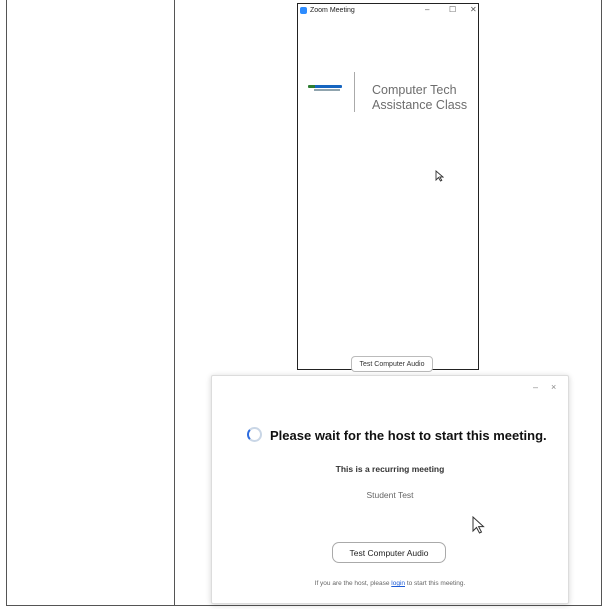 Image resolution: width=605 pixels, height=609 pixels. Describe the element at coordinates (389, 552) in the screenshot. I see `dialog-test-computer-audio-button: Test Computer Audio` at that location.